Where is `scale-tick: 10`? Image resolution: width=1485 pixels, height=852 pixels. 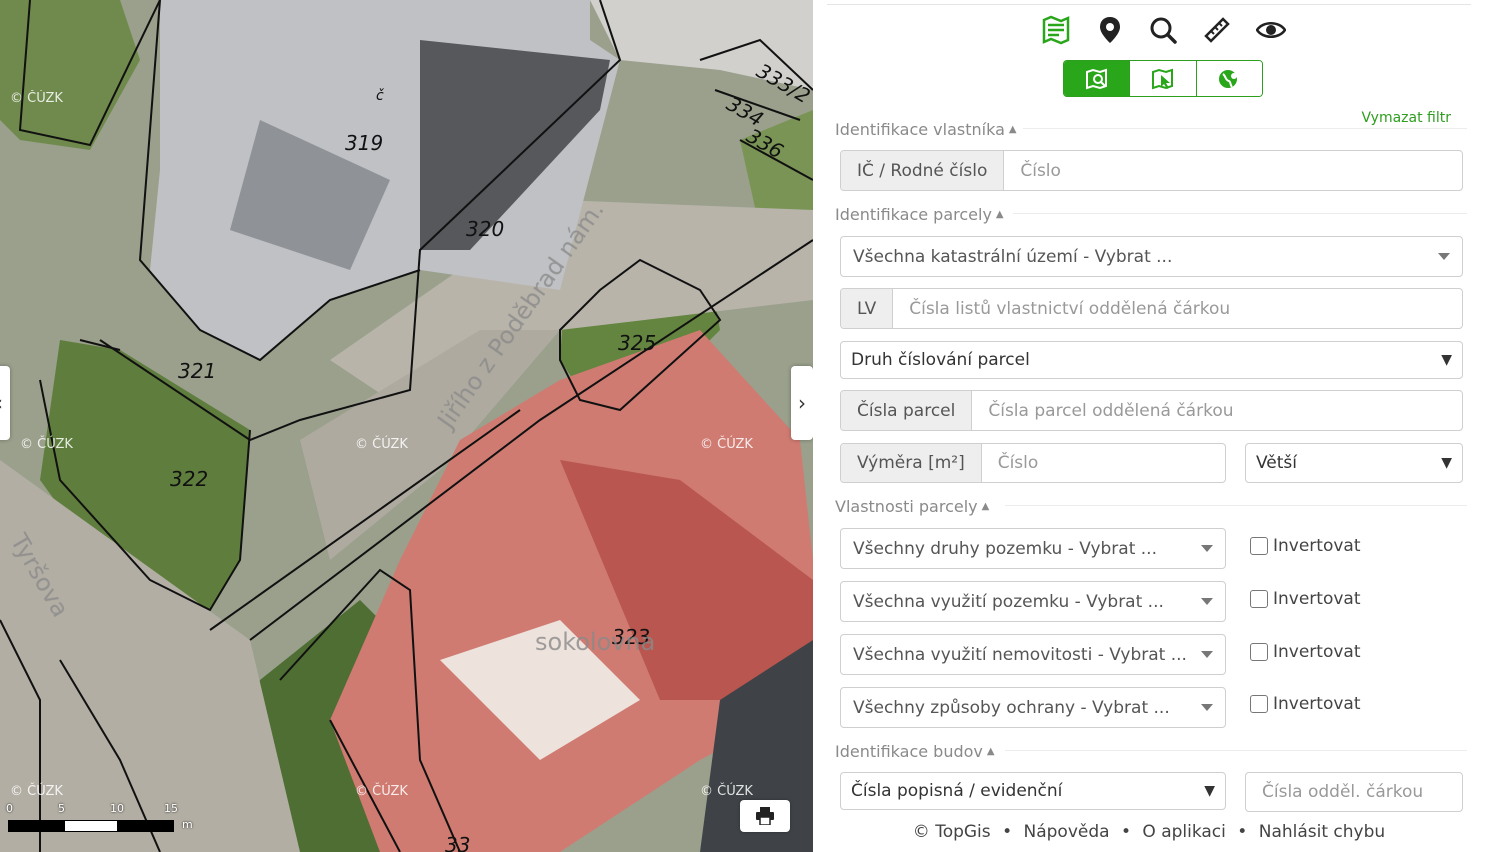
scale-tick: 10 is located at coordinates (117, 808).